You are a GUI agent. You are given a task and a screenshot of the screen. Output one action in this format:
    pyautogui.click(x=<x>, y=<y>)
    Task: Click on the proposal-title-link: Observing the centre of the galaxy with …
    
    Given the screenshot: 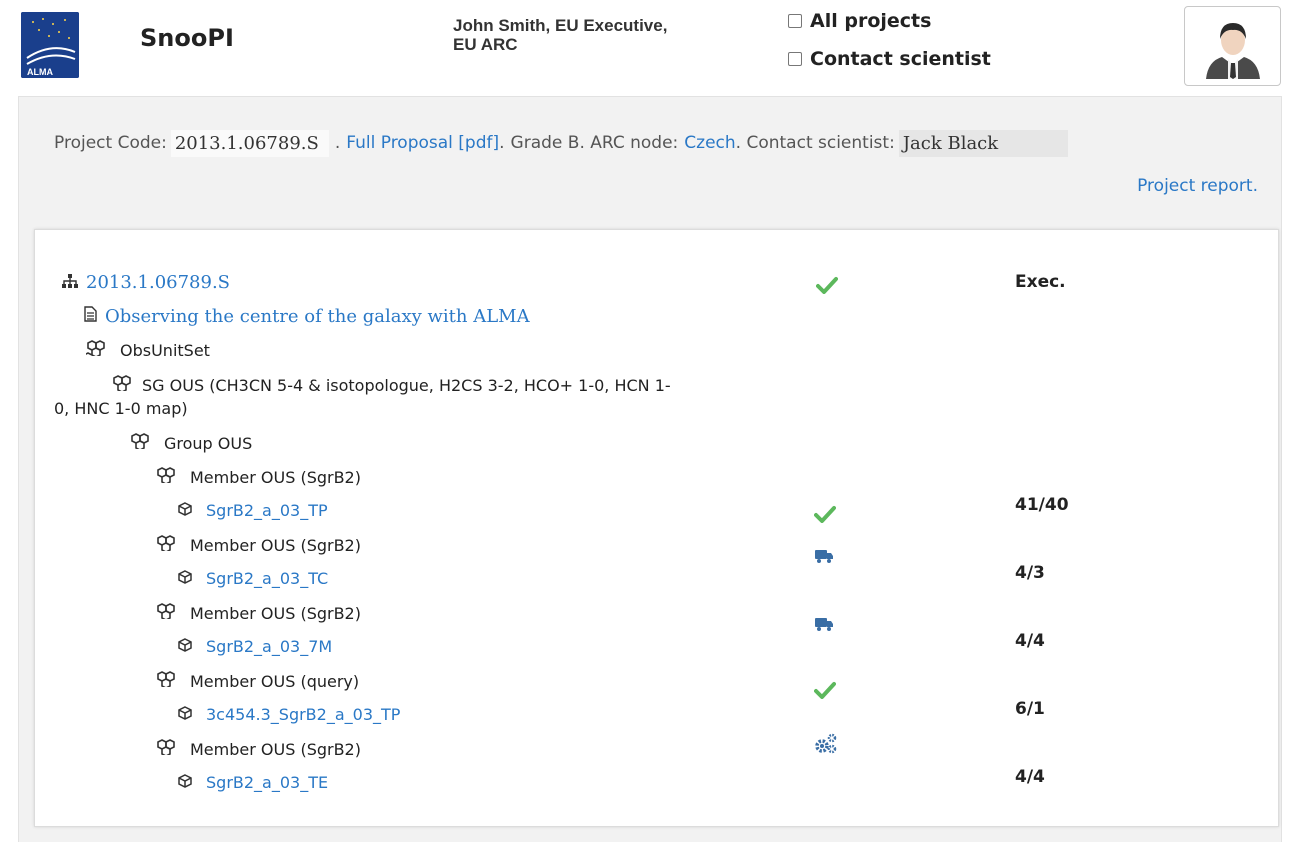 What is the action you would take?
    pyautogui.click(x=307, y=316)
    